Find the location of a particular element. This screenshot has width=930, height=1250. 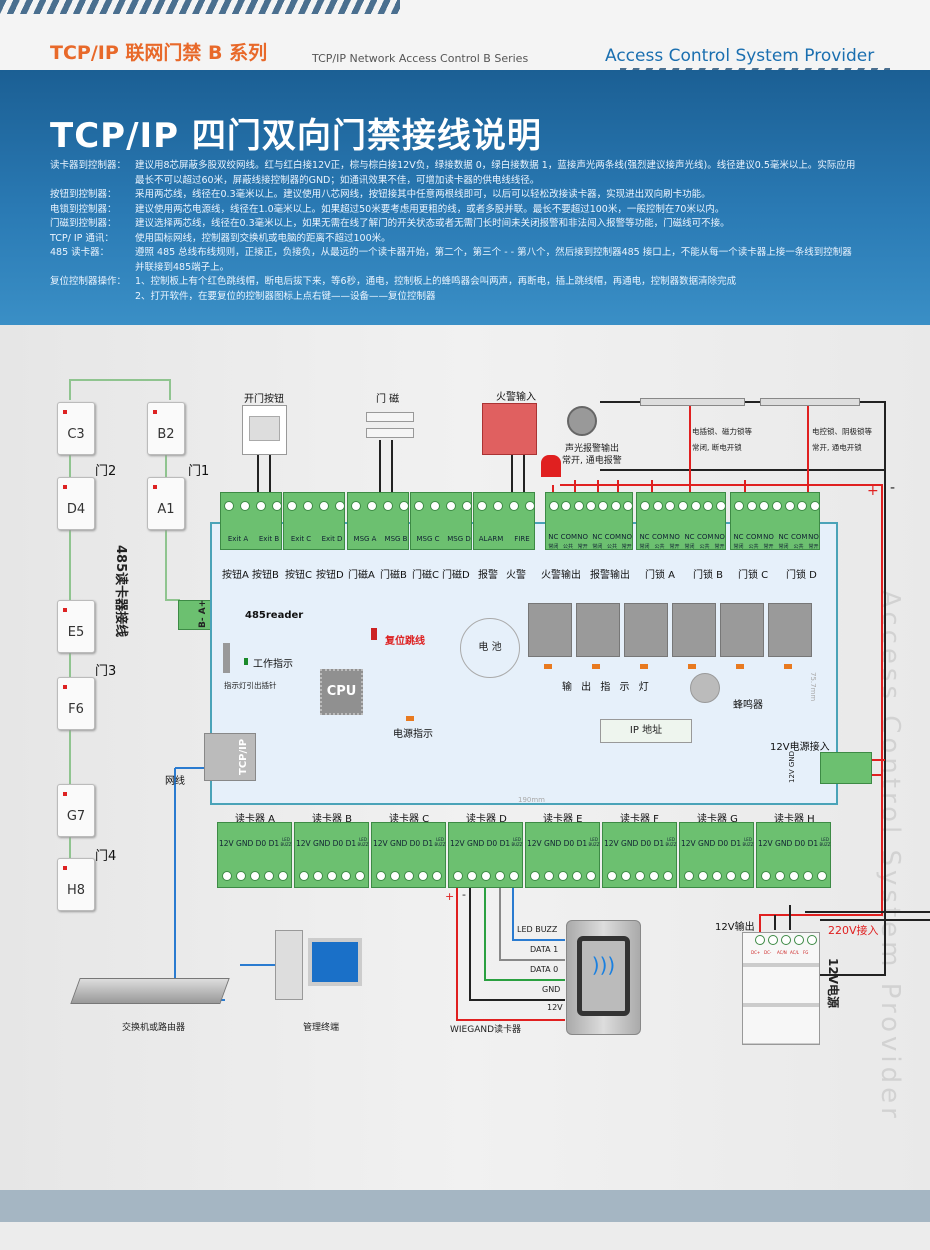

reset-jumper is located at coordinates (374, 634).